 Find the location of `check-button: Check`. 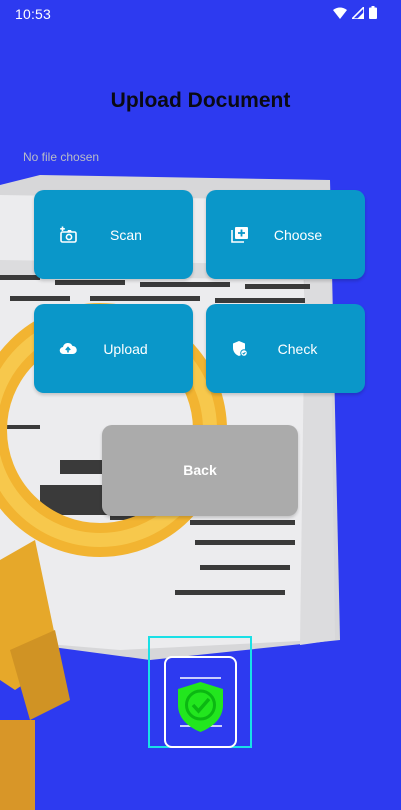

check-button: Check is located at coordinates (285, 348).